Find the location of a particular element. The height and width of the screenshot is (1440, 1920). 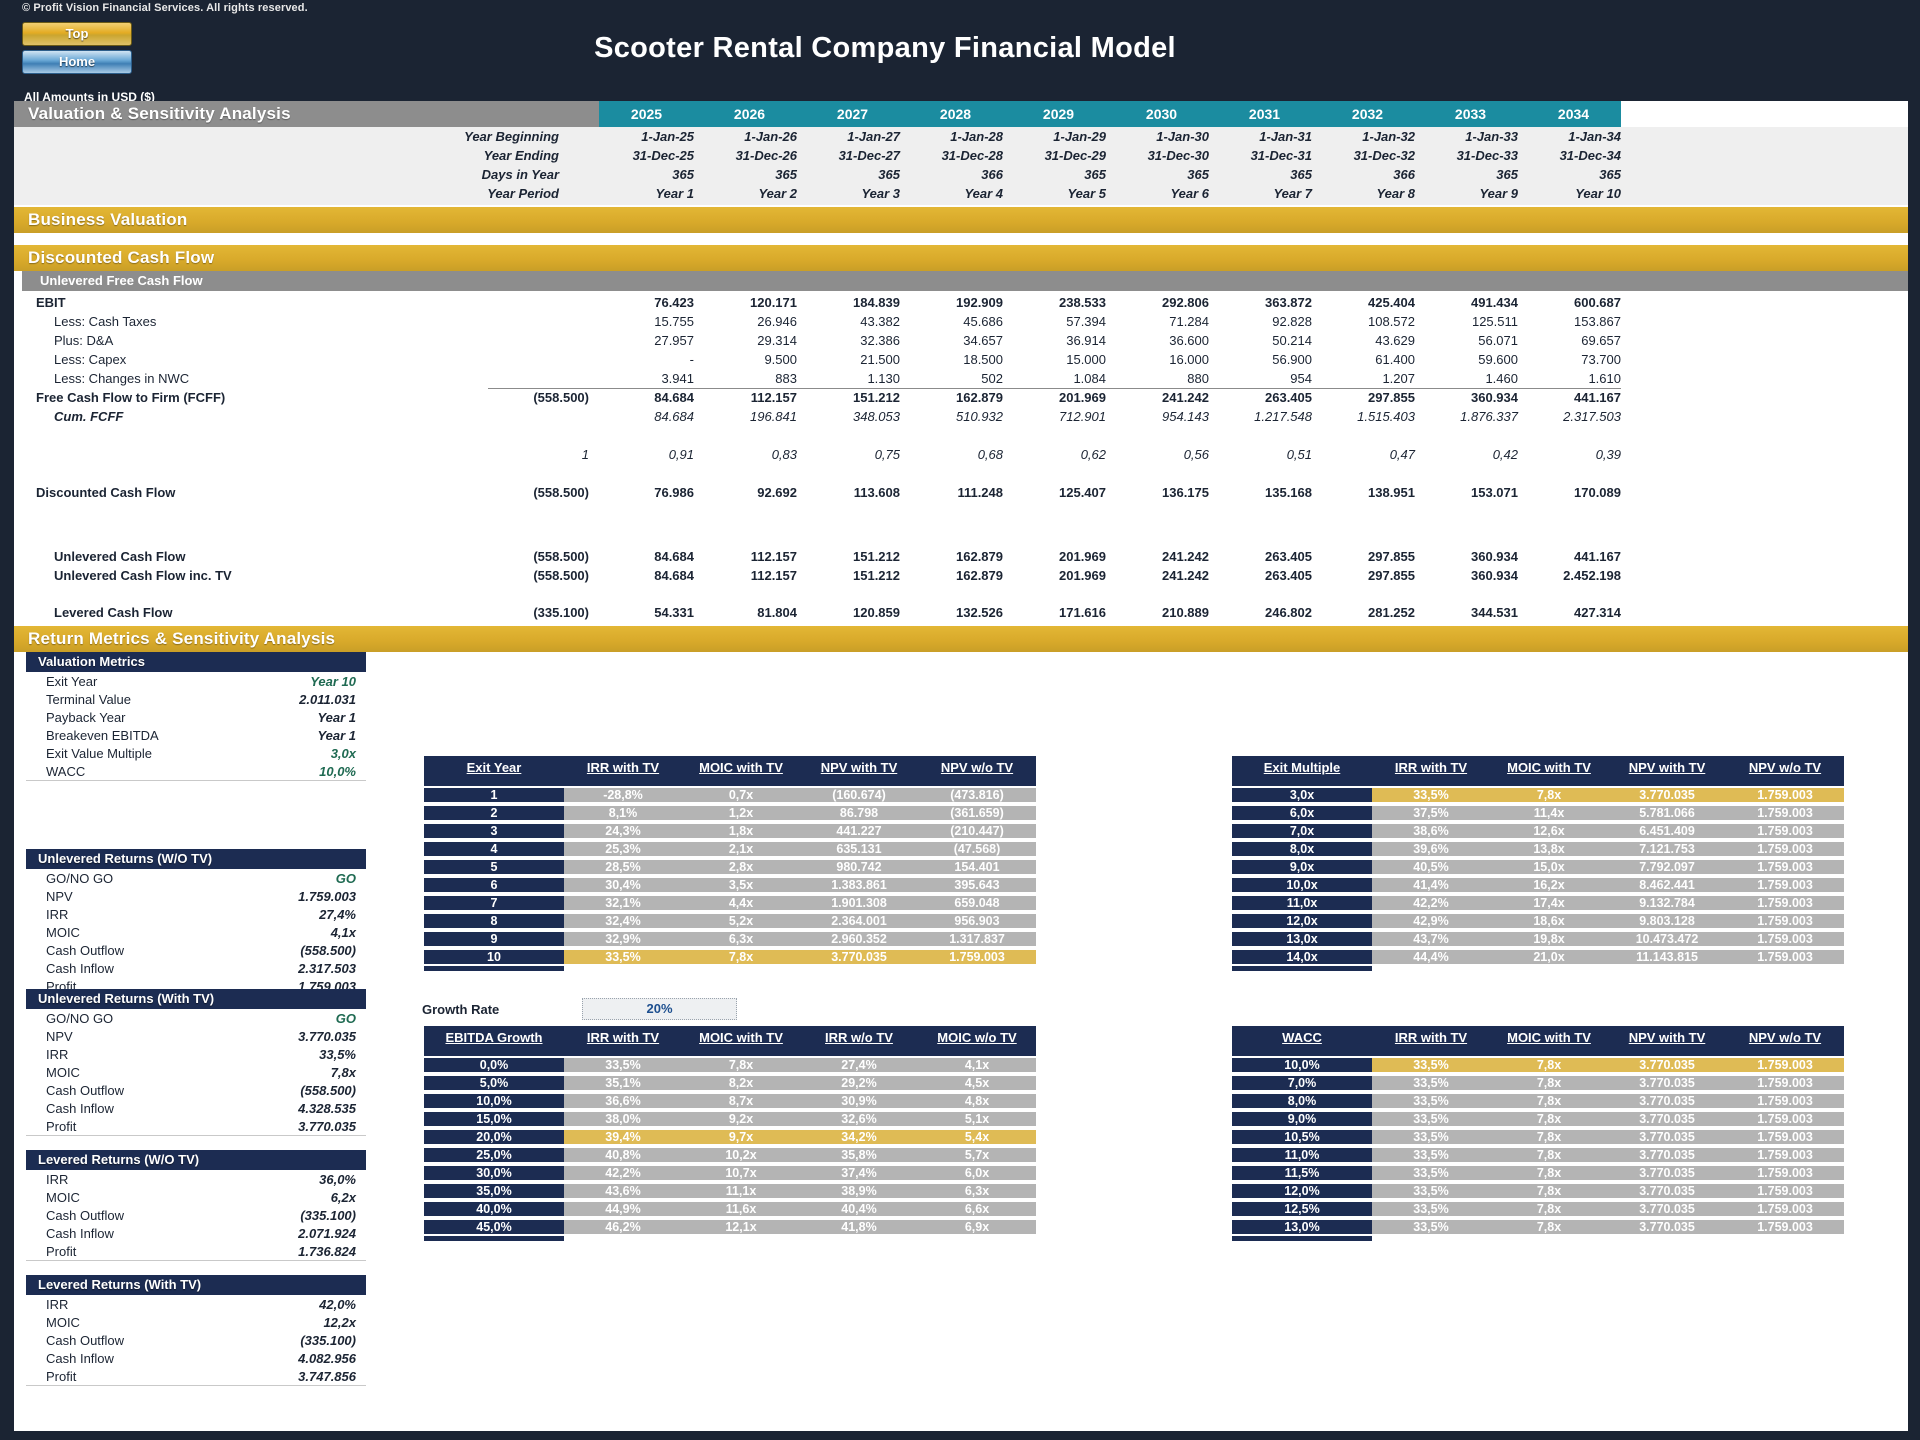

panel-row-label: MOIC is located at coordinates (63, 932).